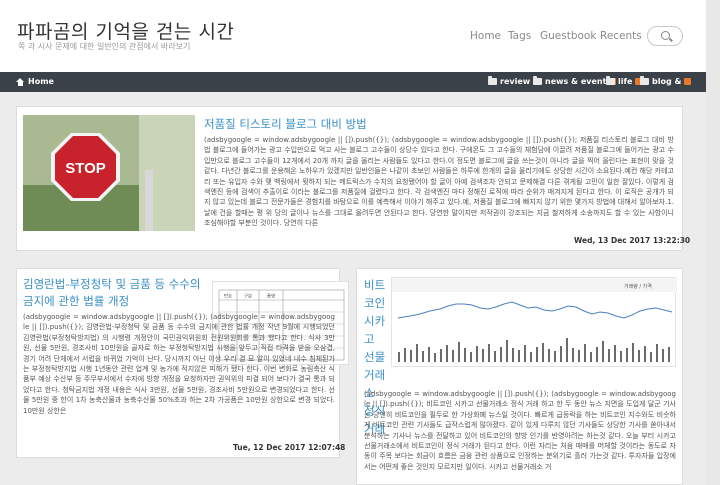 The image size is (720, 485). I want to click on stop-sign-image: STOP, so click(109, 173).